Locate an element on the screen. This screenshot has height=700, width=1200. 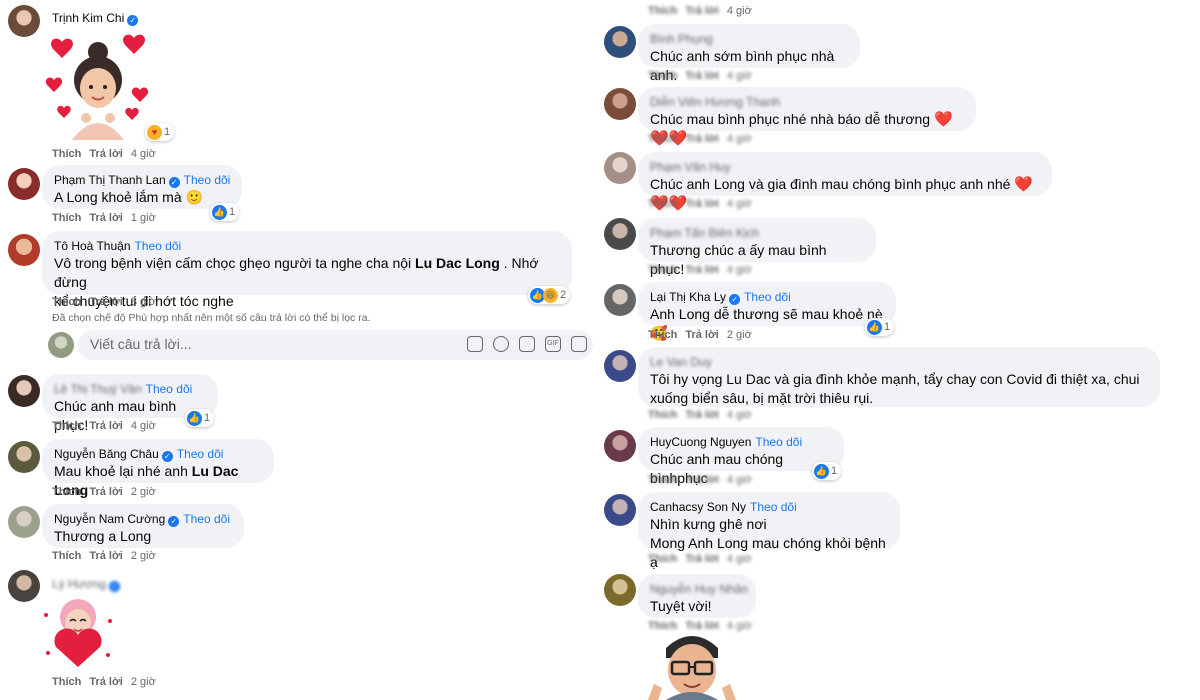
reaction-summary: ♥ 1 is located at coordinates (160, 132).